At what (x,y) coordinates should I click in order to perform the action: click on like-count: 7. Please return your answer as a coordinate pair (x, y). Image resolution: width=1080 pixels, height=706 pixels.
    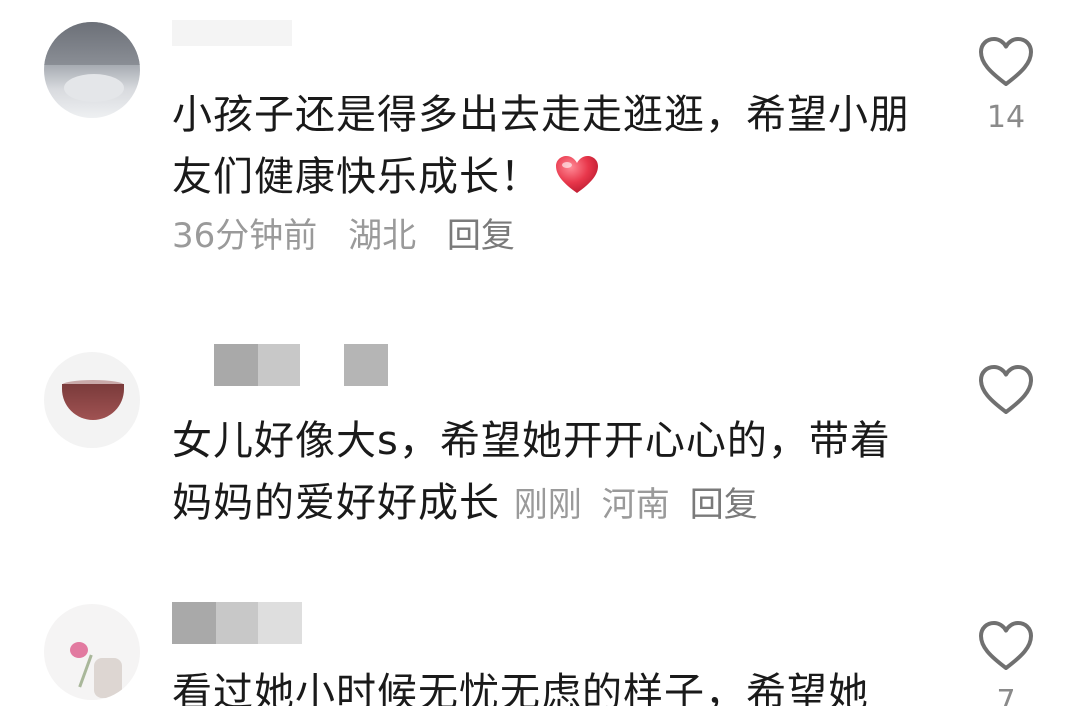
    Looking at the image, I should click on (1006, 695).